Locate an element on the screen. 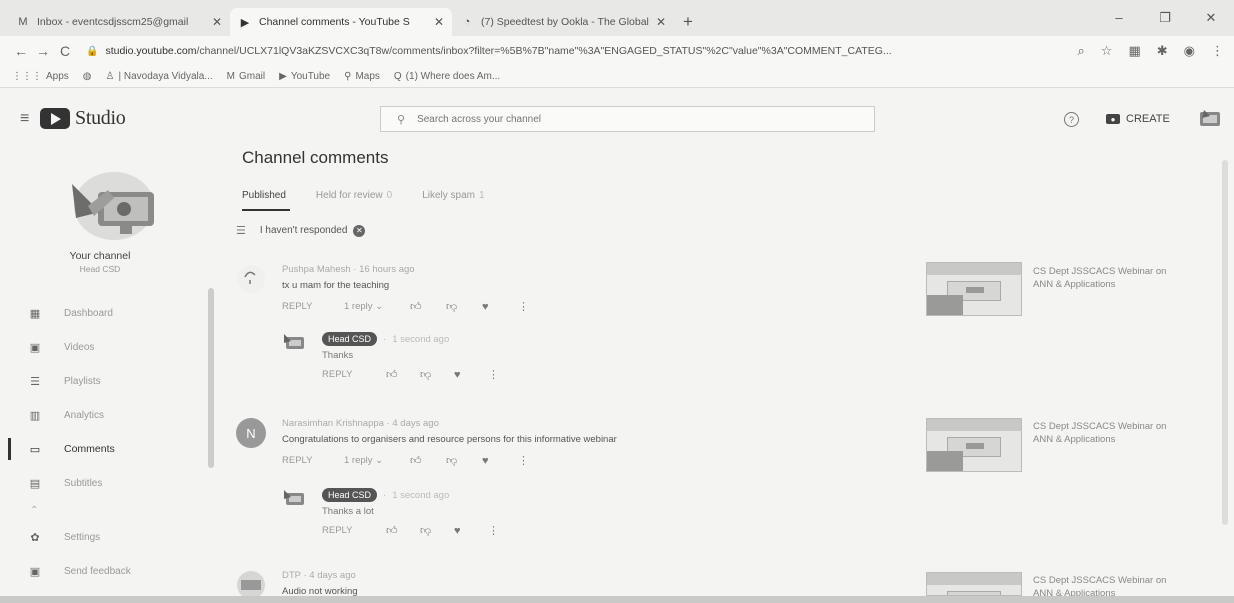 This screenshot has width=1234, height=603. sidebar-scrollbar is located at coordinates (211, 378).